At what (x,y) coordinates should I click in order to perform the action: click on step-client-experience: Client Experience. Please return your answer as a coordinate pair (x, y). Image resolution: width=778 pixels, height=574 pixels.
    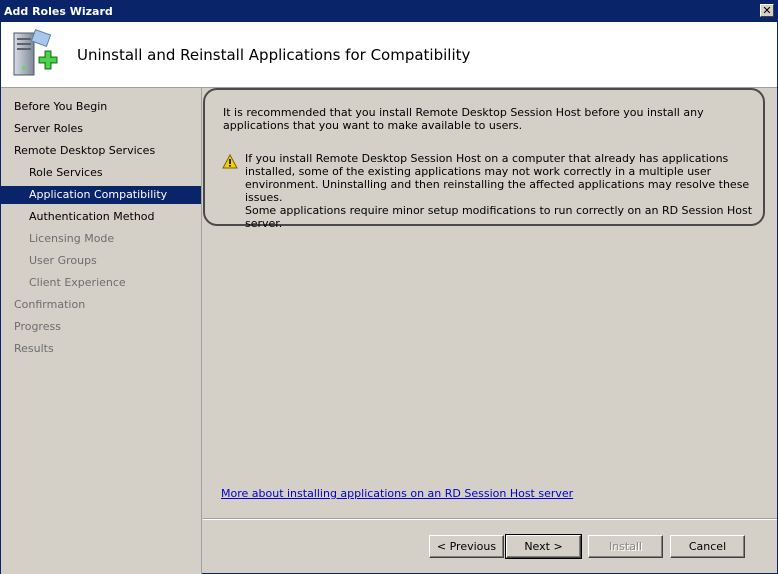
    Looking at the image, I should click on (77, 282).